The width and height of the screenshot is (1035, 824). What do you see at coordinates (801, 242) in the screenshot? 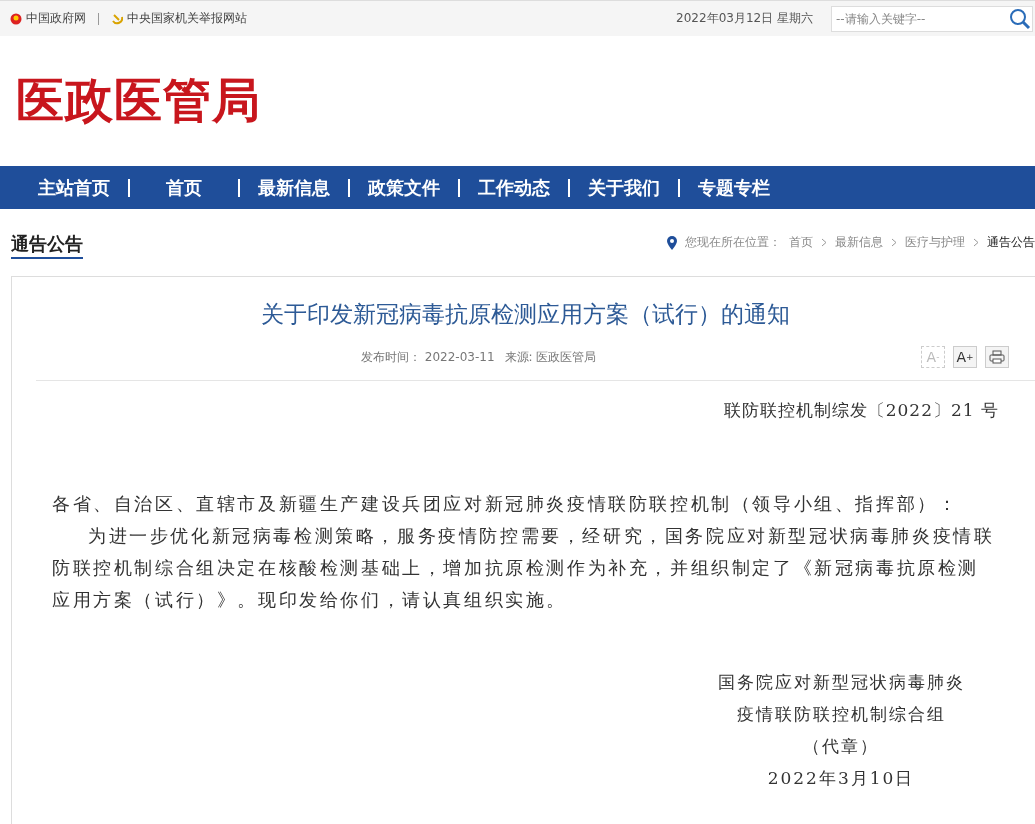
I see `breadcrumb-link: 首页` at bounding box center [801, 242].